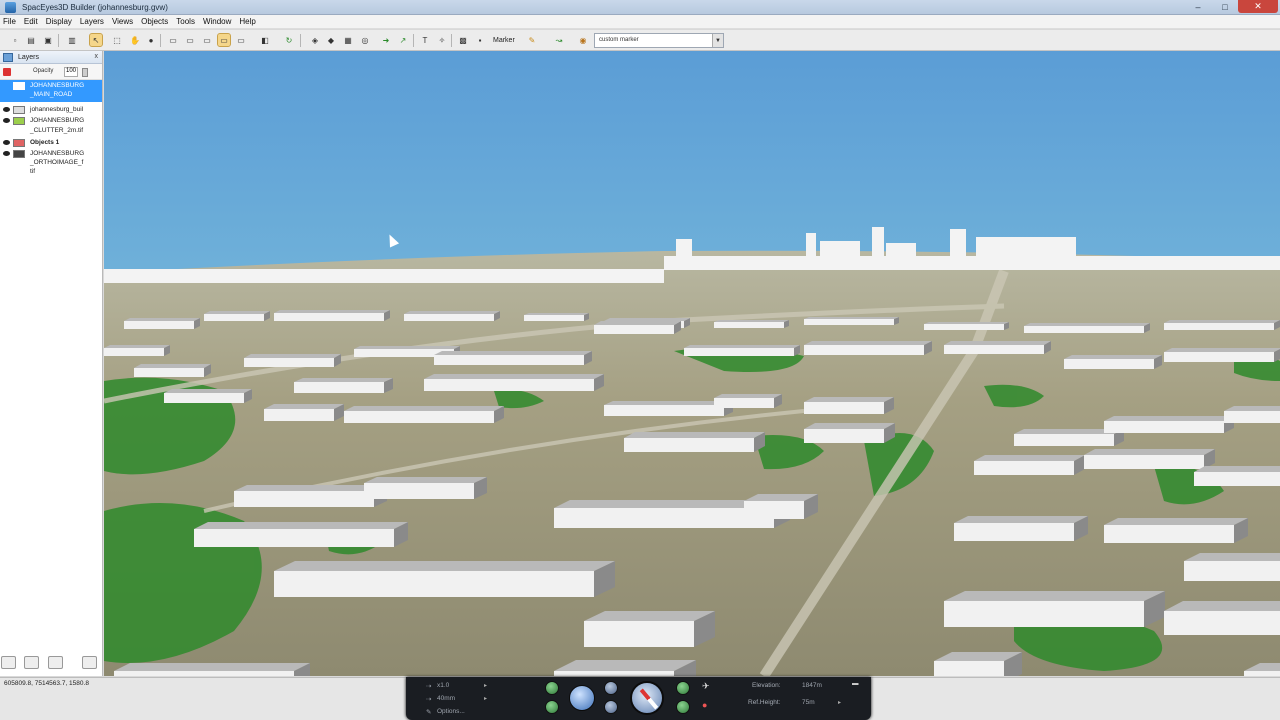 The width and height of the screenshot is (1280, 720). Describe the element at coordinates (89, 662) in the screenshot. I see `delete-layer-icon` at that location.